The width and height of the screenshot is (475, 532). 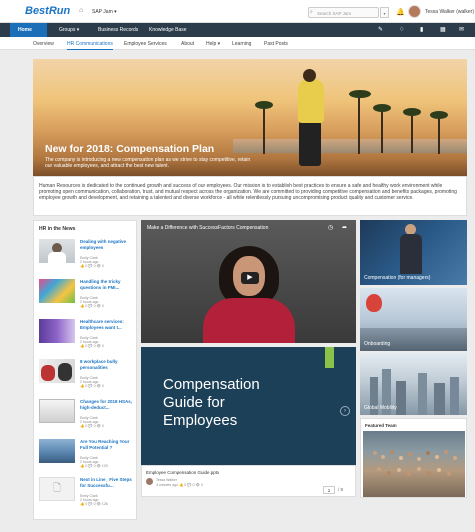 What do you see at coordinates (276, 44) in the screenshot?
I see `tab-past-posts: Past Posts` at bounding box center [276, 44].